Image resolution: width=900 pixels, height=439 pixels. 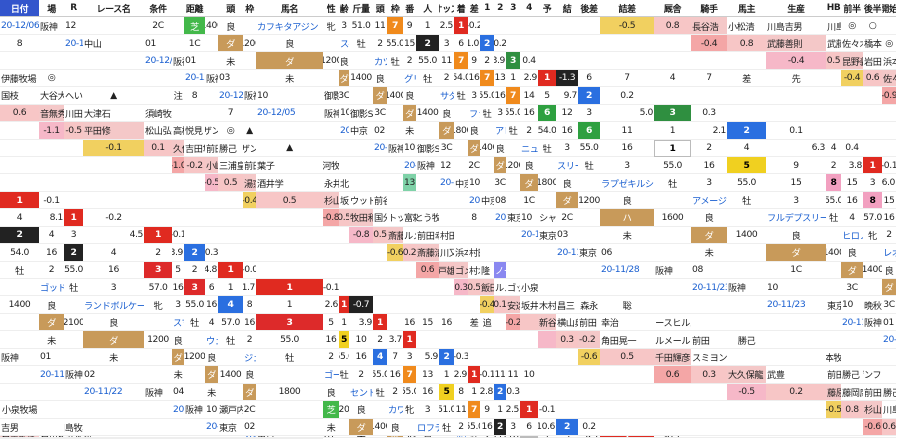 I want to click on horse-name-link: ニューモニュメント, so click(x=529, y=148).